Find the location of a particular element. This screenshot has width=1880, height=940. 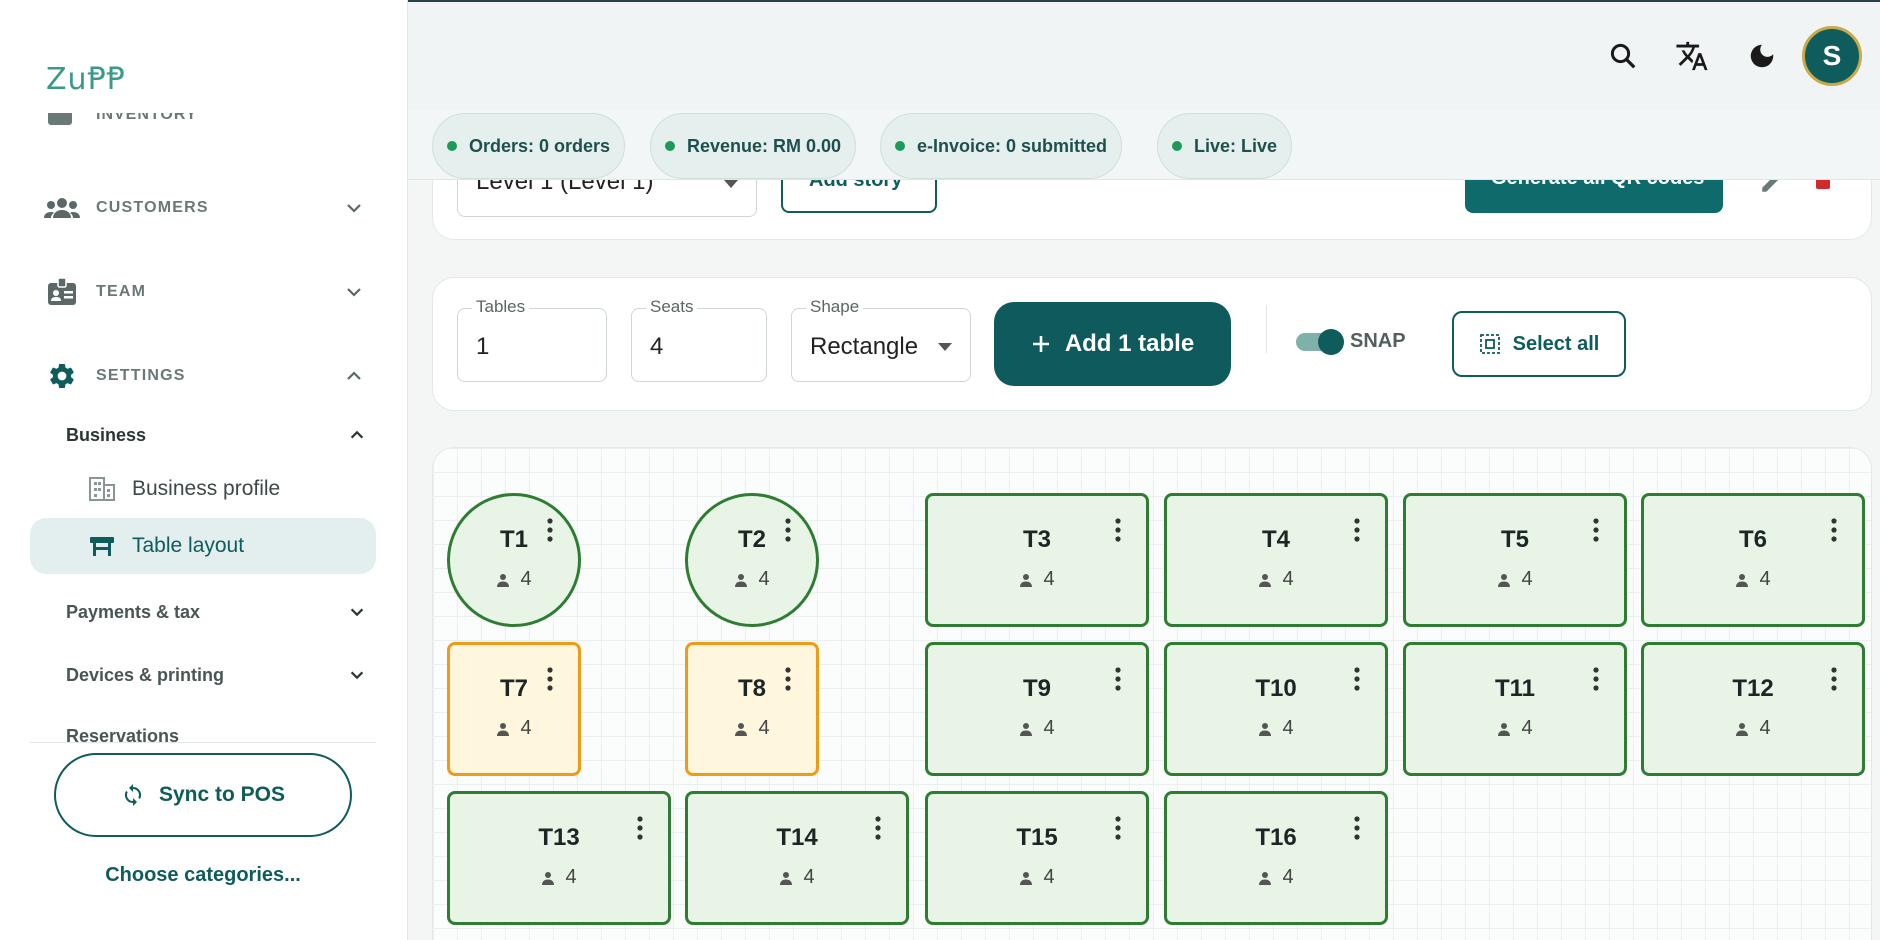

field-value: 4 is located at coordinates (657, 346).